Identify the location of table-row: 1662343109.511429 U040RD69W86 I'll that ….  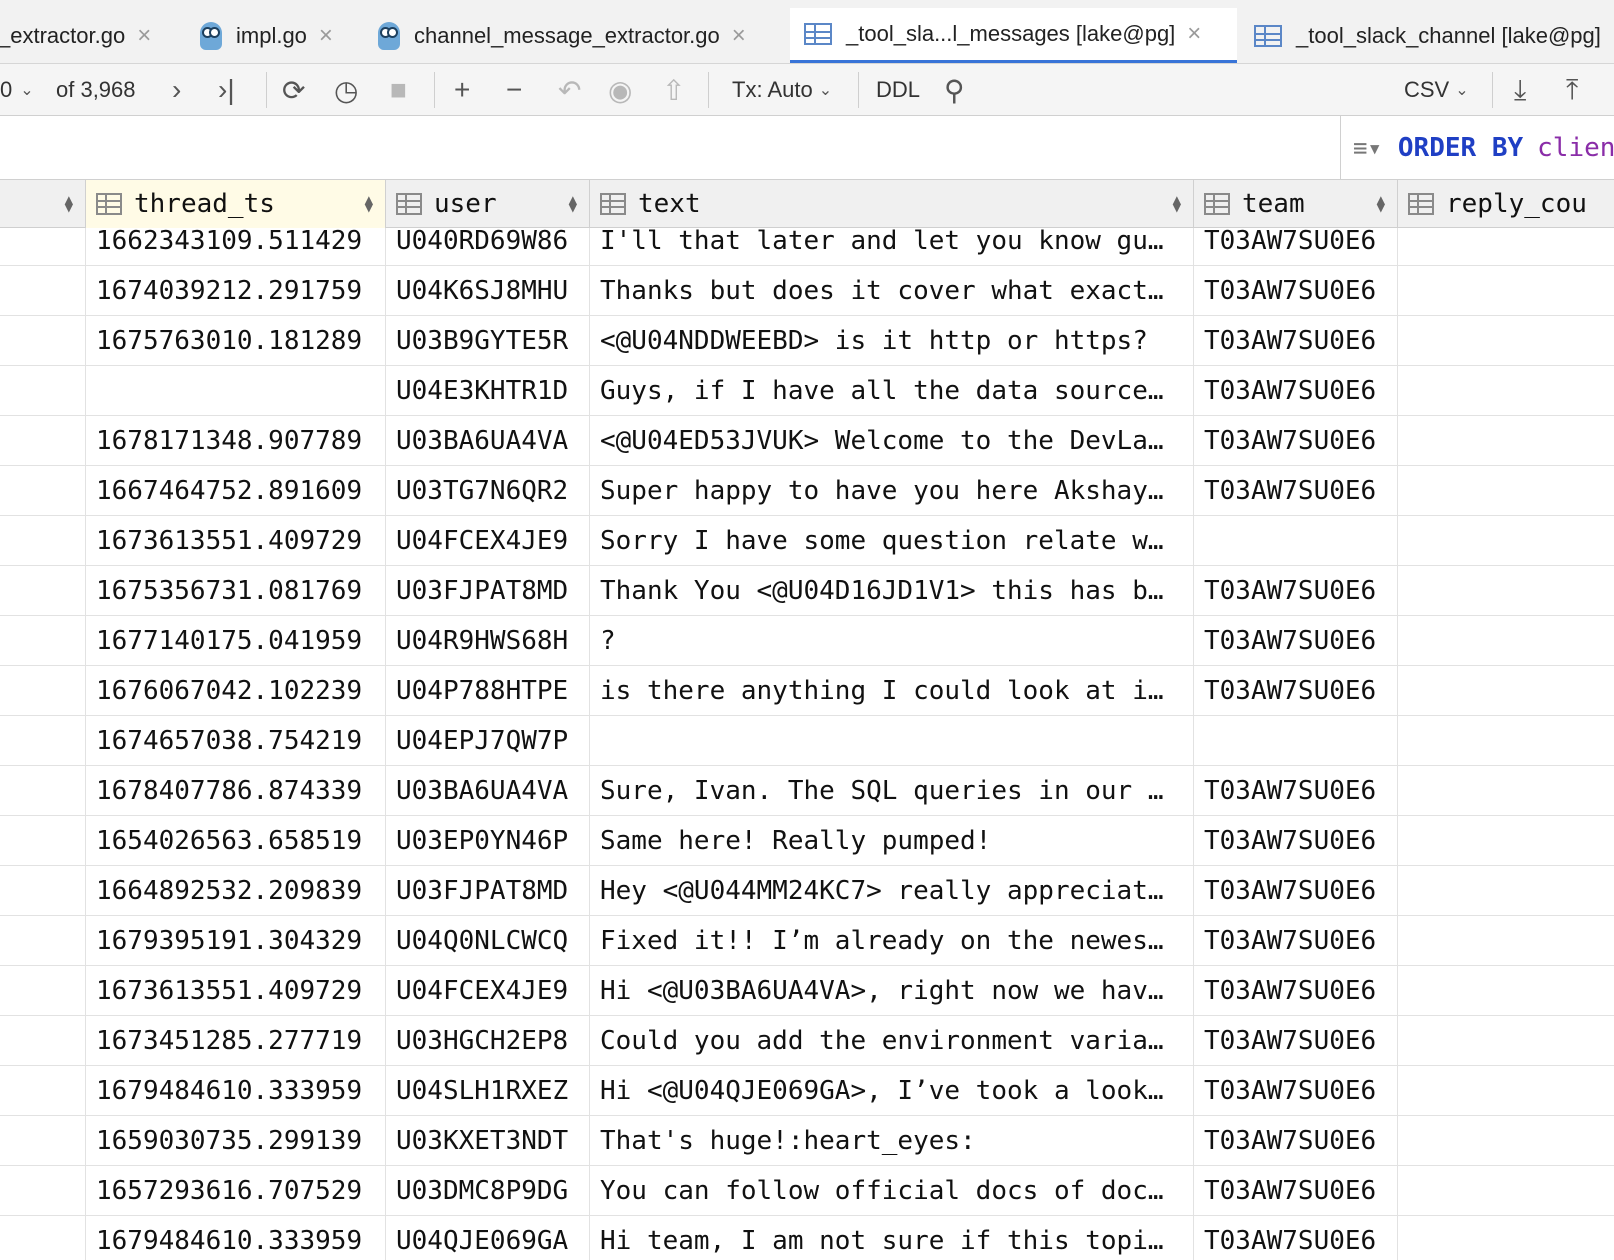
(807, 247).